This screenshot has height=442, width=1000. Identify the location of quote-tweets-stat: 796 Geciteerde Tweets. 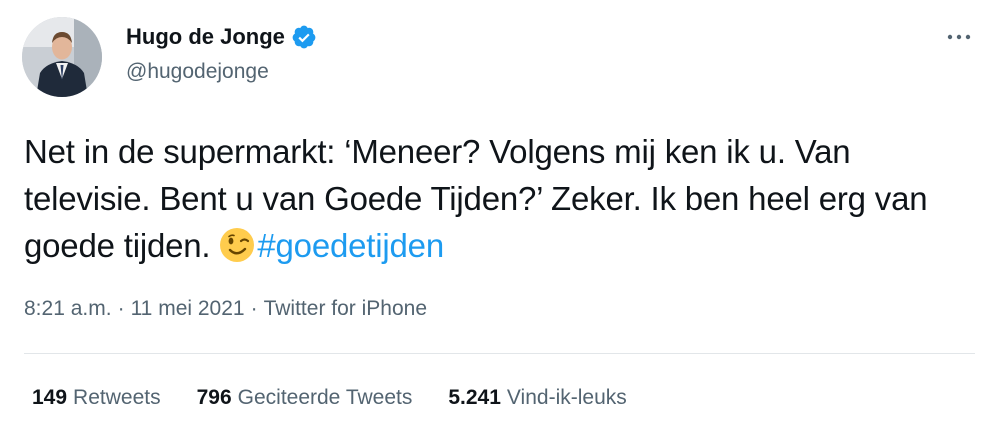
(305, 398).